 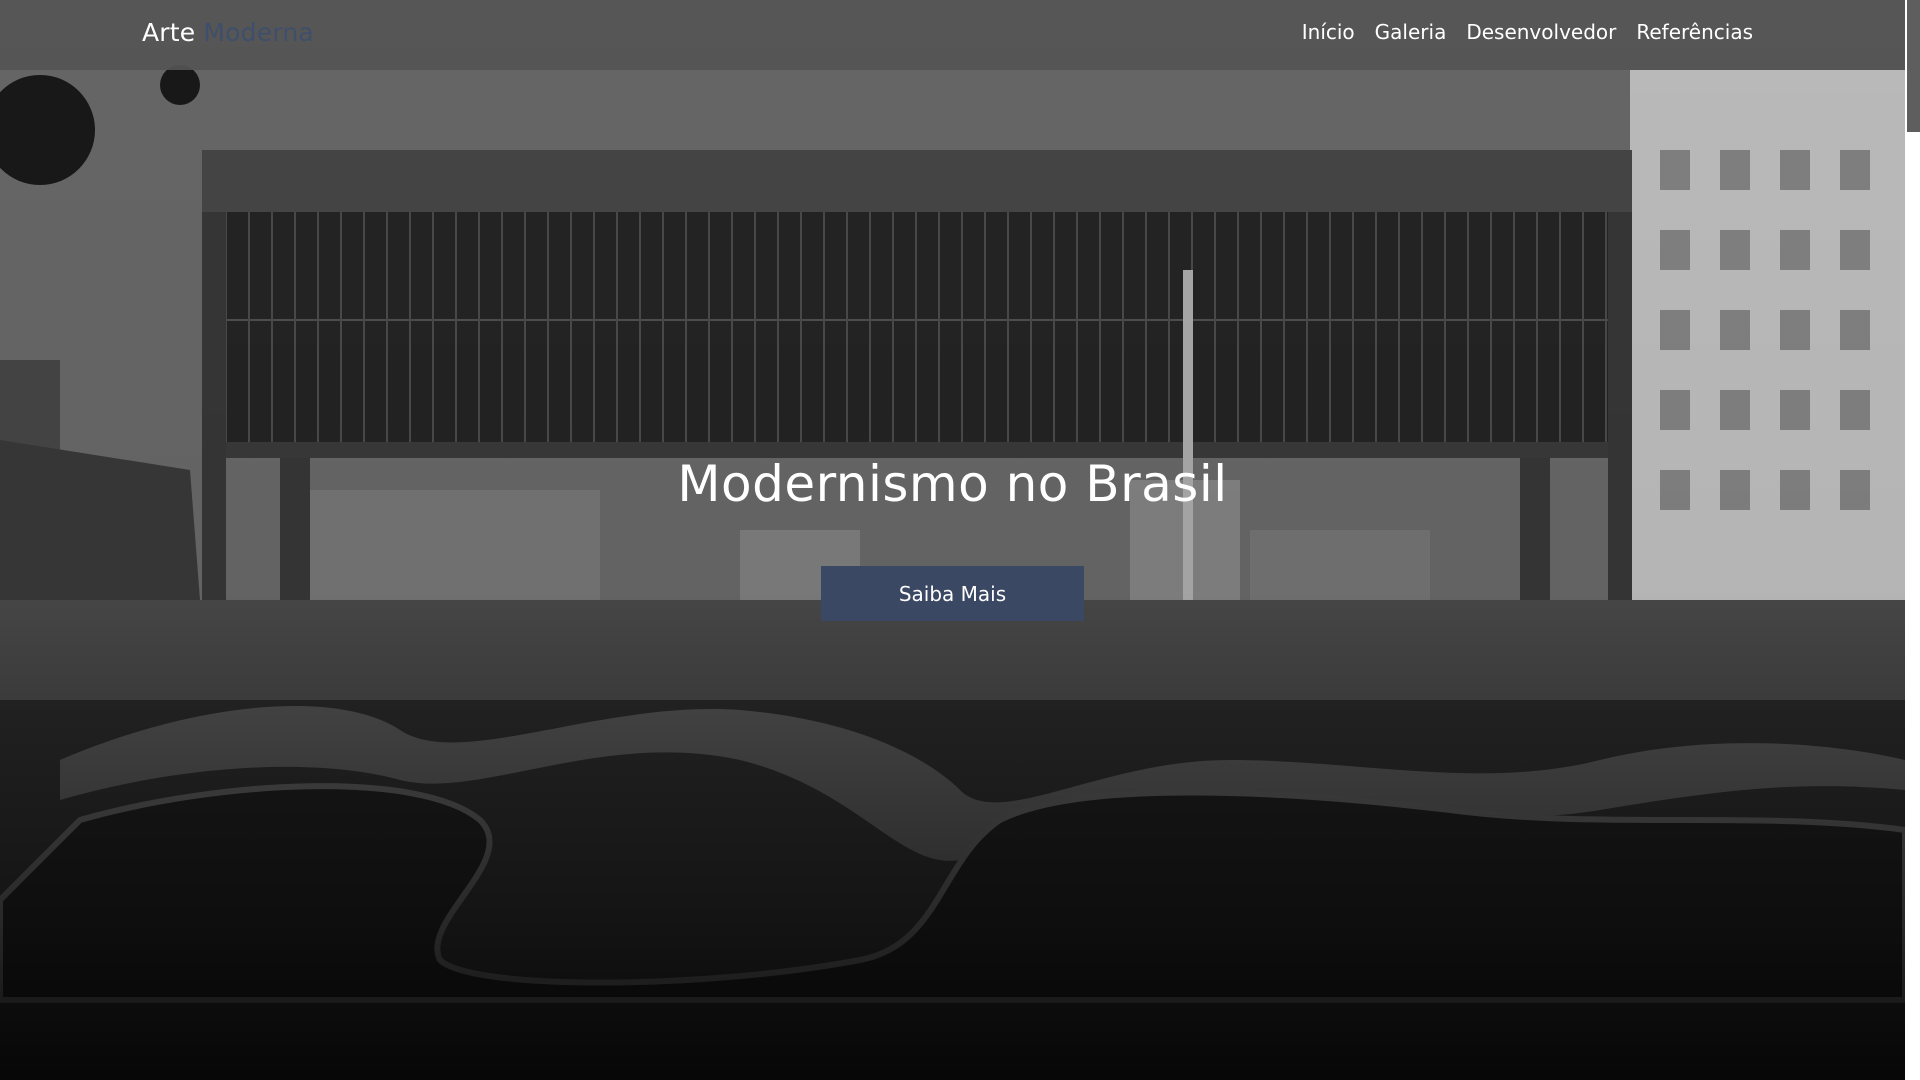 What do you see at coordinates (952, 484) in the screenshot?
I see `hero-title: Modernismo no Brasil` at bounding box center [952, 484].